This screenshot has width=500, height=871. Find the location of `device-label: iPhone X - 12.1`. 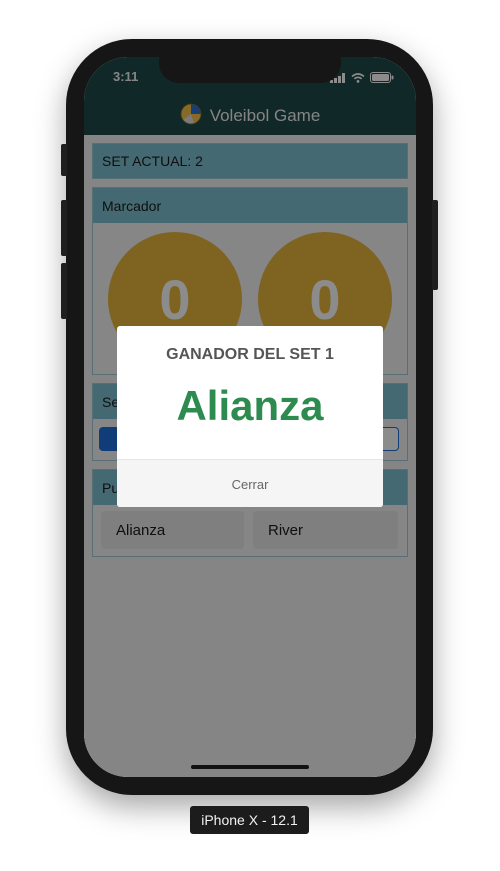

device-label: iPhone X - 12.1 is located at coordinates (249, 820).